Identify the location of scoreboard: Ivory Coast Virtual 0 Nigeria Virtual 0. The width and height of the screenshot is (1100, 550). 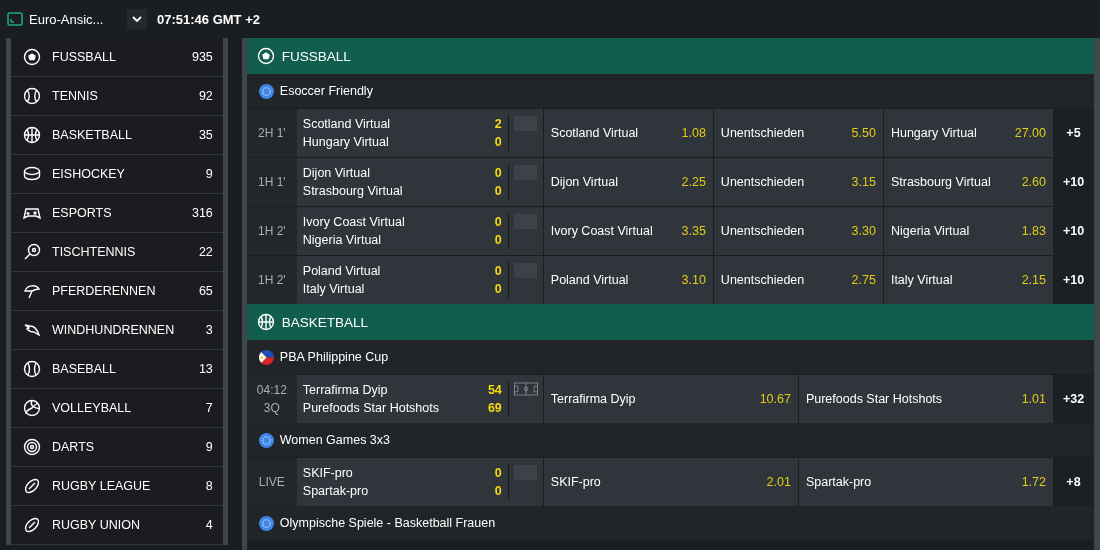
(420, 231).